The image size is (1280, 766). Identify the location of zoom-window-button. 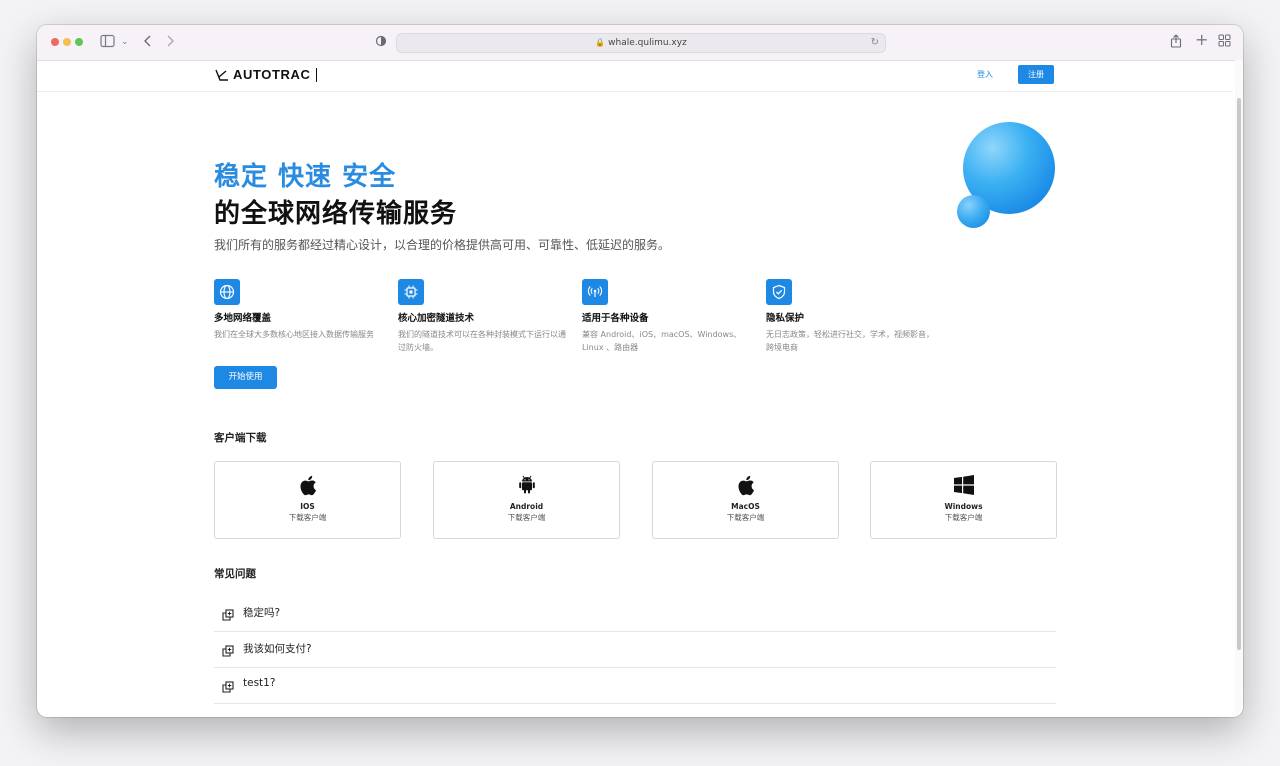
(79, 42).